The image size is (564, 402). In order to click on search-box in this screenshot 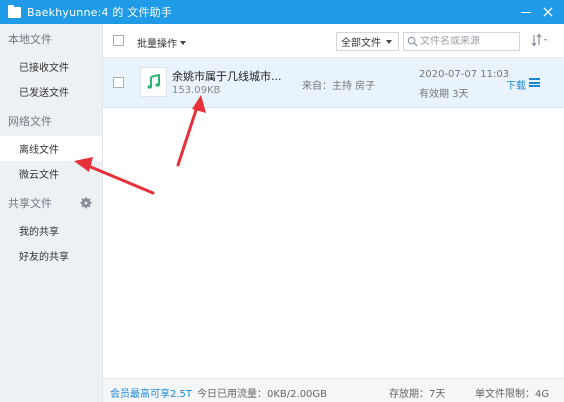, I will do `click(461, 41)`.